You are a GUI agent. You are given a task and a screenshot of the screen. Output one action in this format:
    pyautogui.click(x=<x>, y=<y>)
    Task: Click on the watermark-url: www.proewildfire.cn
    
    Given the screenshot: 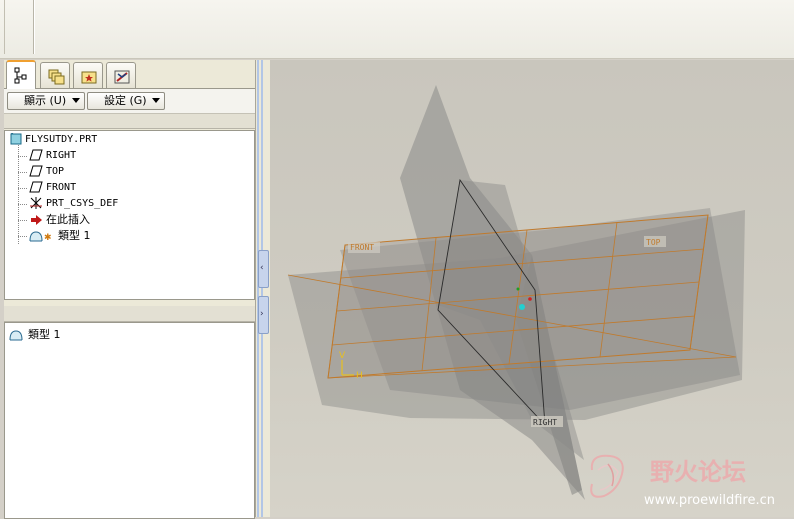 What is the action you would take?
    pyautogui.click(x=709, y=500)
    